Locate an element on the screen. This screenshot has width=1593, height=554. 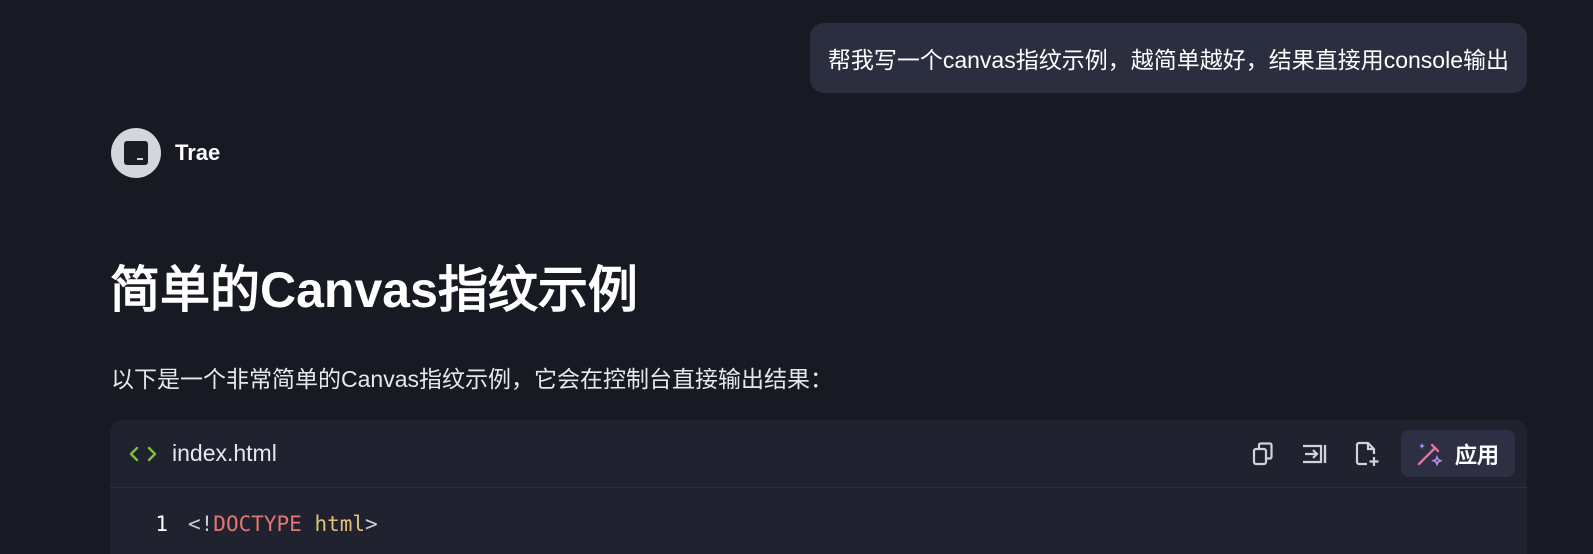
insert-at-cursor-button is located at coordinates (1315, 454).